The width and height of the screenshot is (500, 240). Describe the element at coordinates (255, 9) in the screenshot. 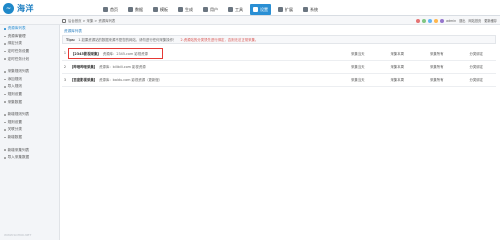

I see `settings-icon` at that location.